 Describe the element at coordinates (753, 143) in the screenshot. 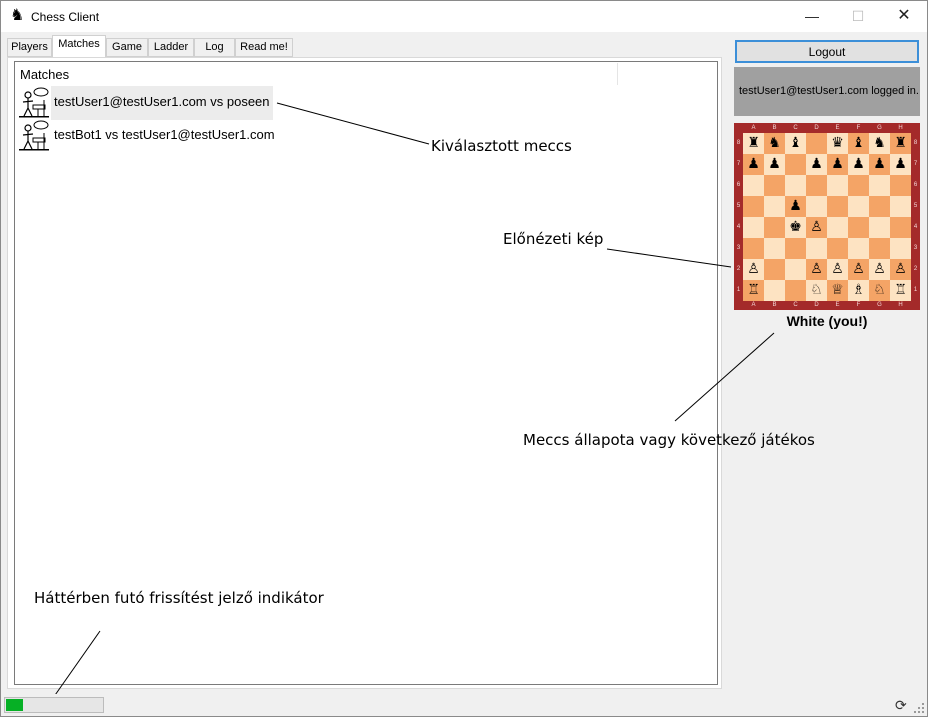

I see `board-square-a8: ♜` at that location.